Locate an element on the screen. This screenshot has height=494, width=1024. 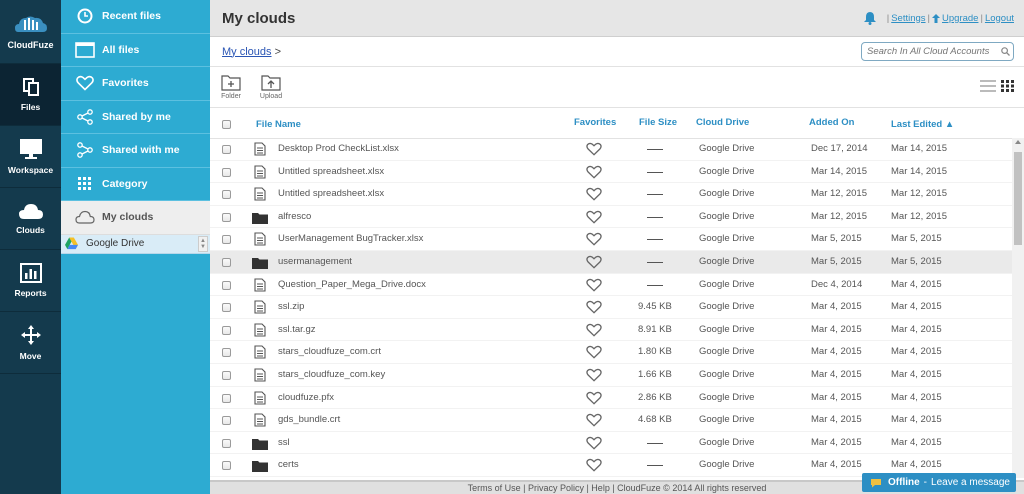
rail-item-clouds: Clouds is located at coordinates (30, 219).